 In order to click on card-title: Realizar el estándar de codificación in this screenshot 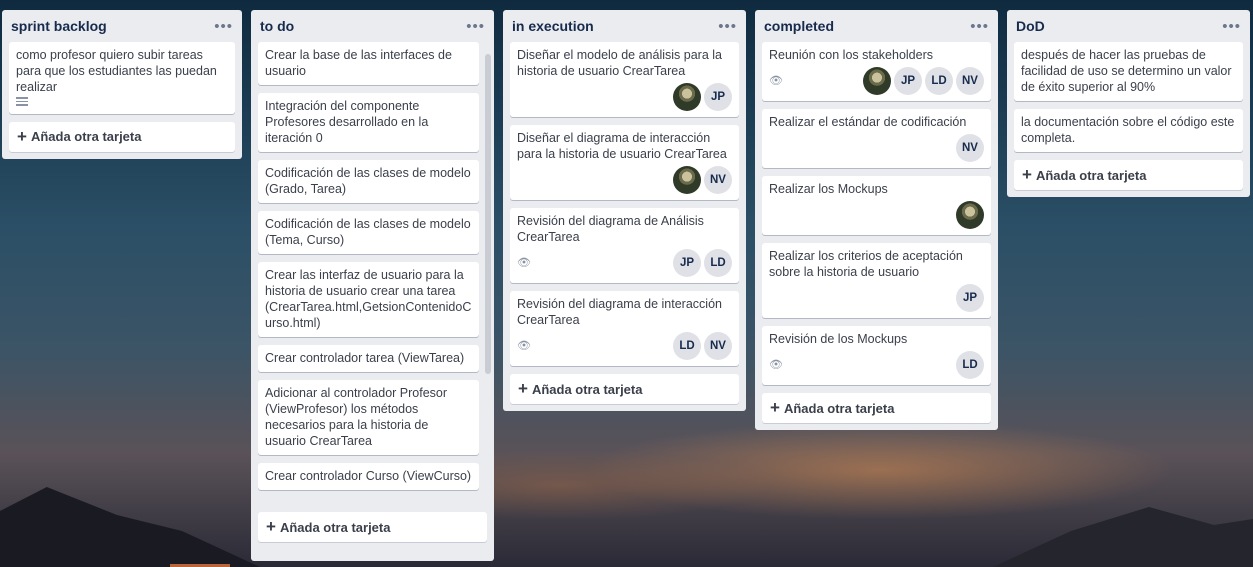, I will do `click(868, 122)`.